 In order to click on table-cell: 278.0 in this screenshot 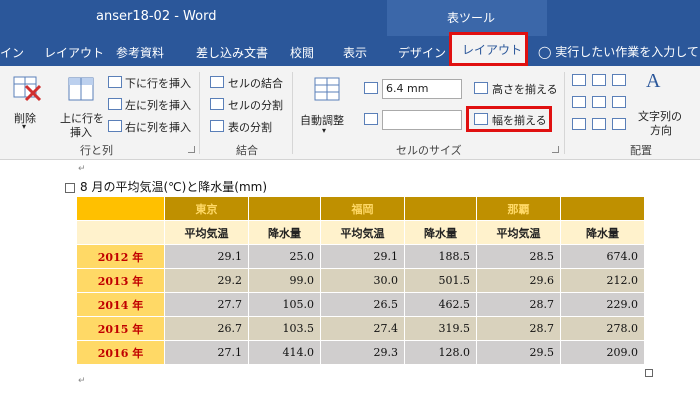, I will do `click(602, 328)`.